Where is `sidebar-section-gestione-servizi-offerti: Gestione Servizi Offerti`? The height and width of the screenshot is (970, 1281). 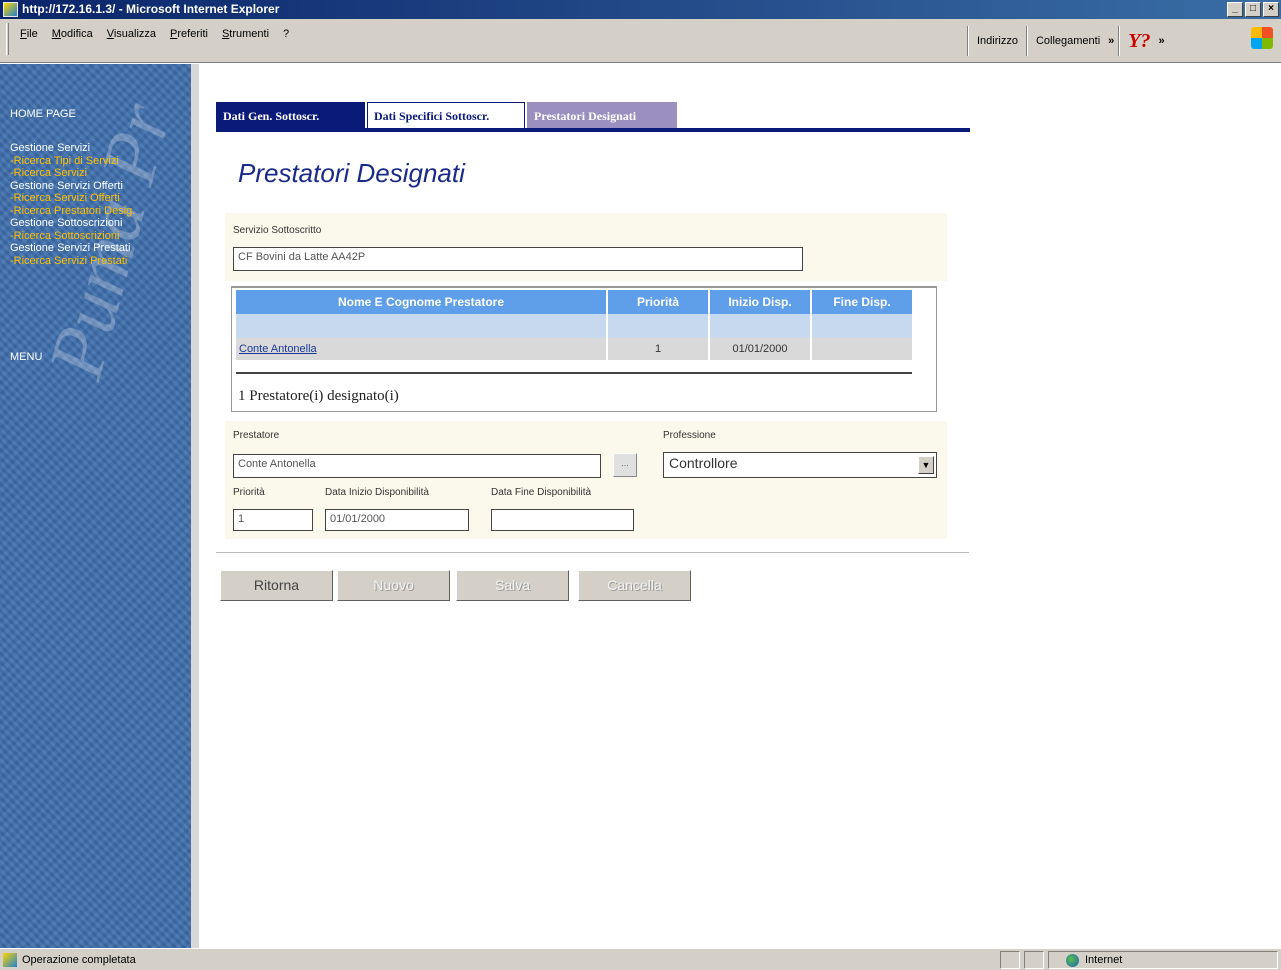
sidebar-section-gestione-servizi-offerti: Gestione Servizi Offerti is located at coordinates (72, 186).